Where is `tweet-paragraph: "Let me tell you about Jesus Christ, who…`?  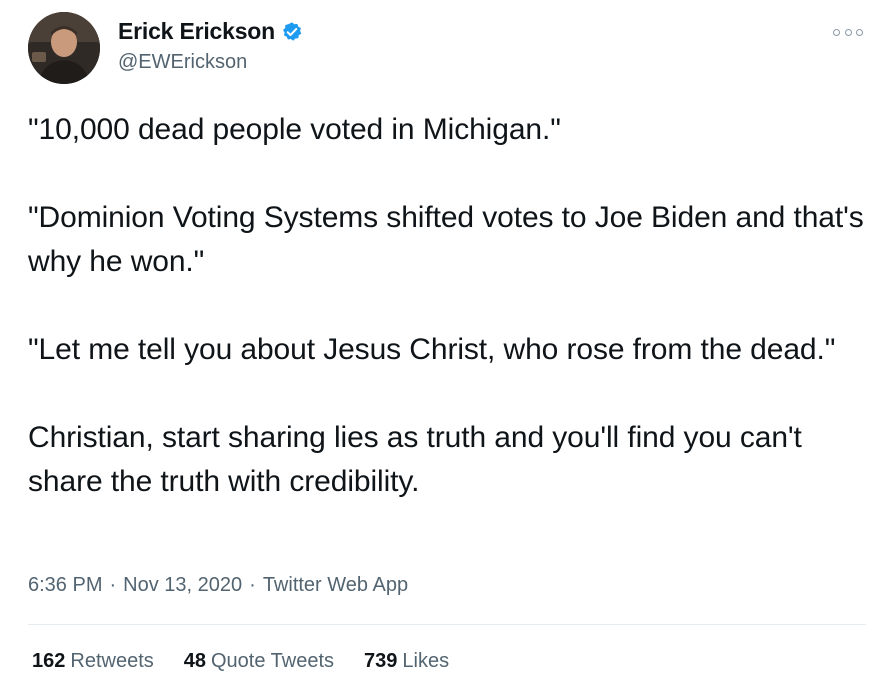
tweet-paragraph: "Let me tell you about Jesus Christ, who… is located at coordinates (432, 349).